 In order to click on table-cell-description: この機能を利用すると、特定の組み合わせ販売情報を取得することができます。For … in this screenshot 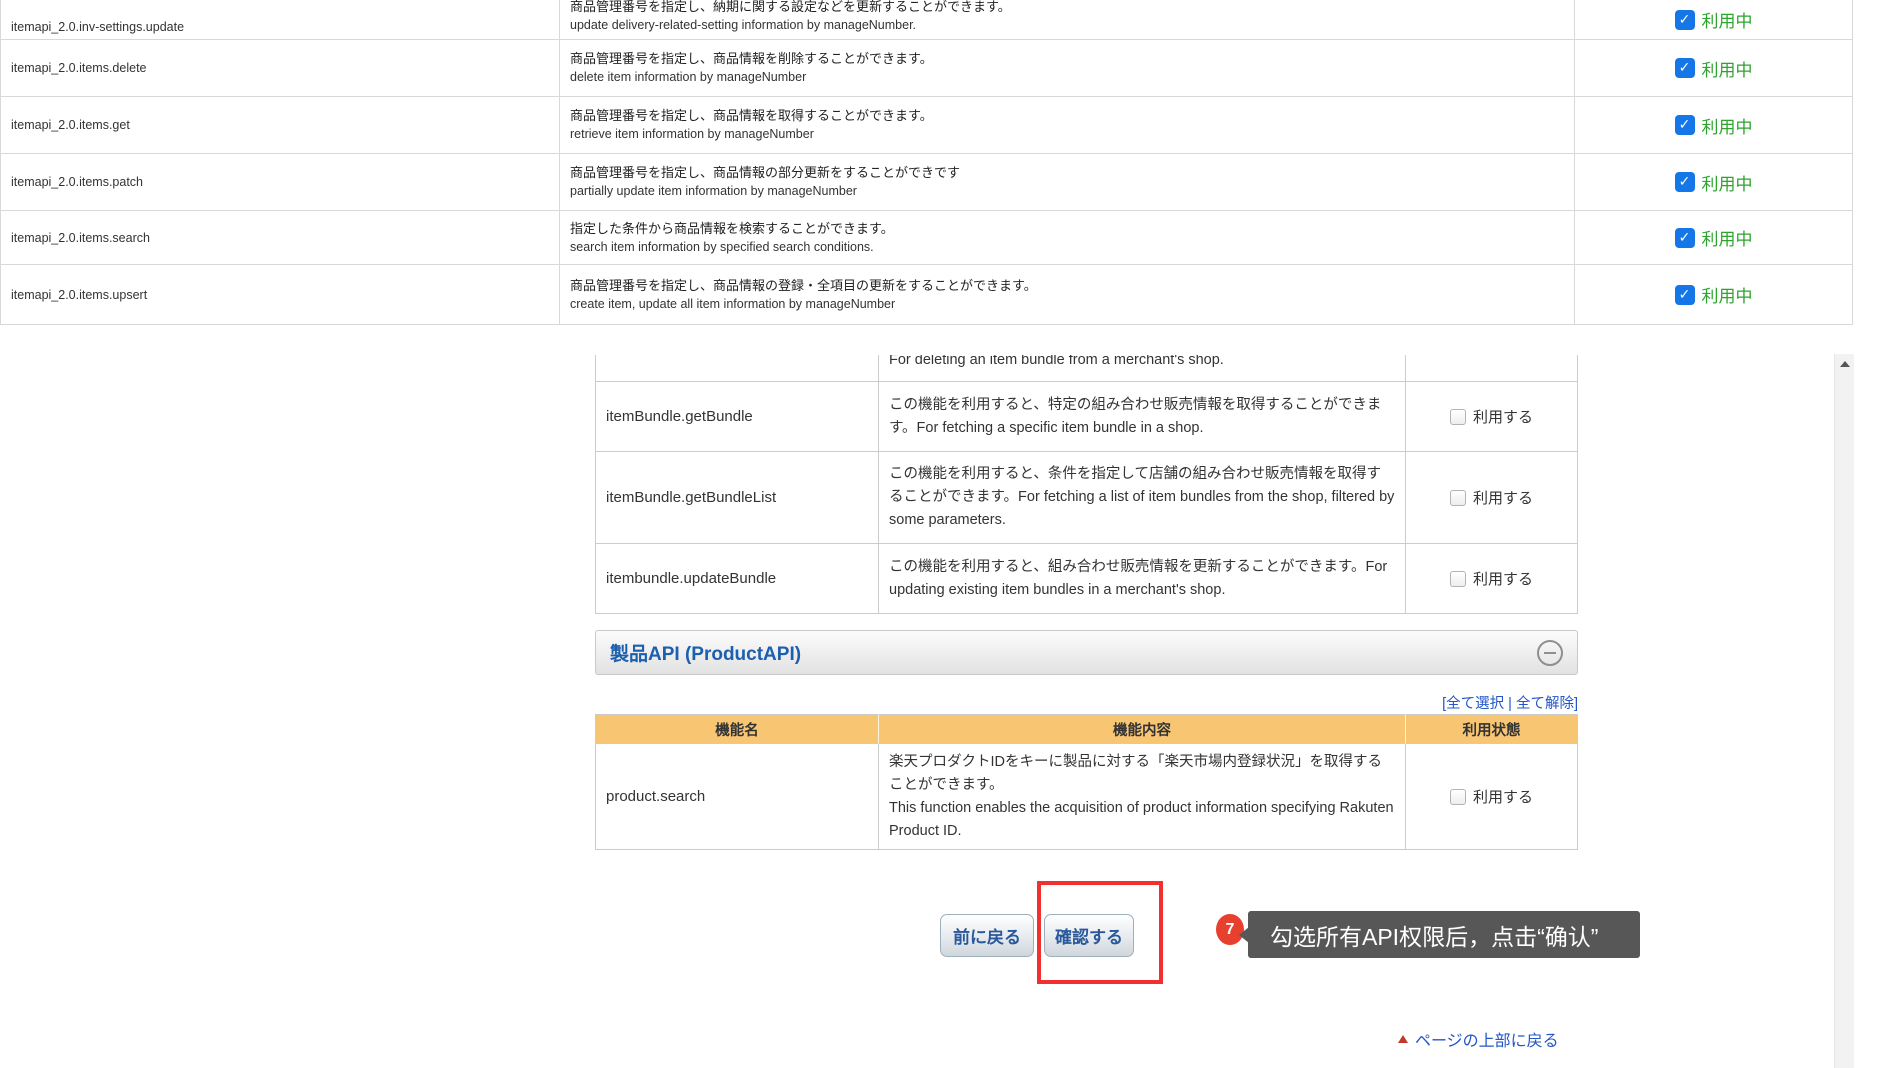, I will do `click(1142, 417)`.